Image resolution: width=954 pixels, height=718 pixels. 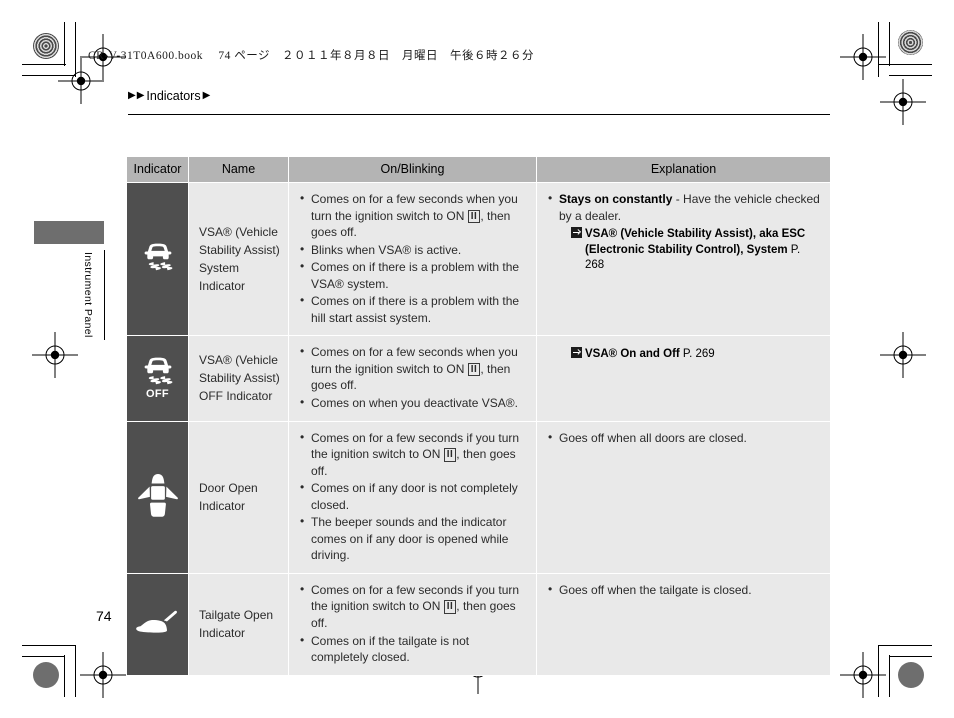 I want to click on cross-reference: VSA® On and Off P. 269, so click(x=696, y=355).